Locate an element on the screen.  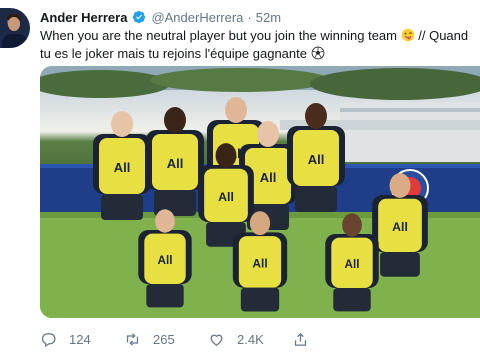
verified-badge-icon is located at coordinates (139, 17).